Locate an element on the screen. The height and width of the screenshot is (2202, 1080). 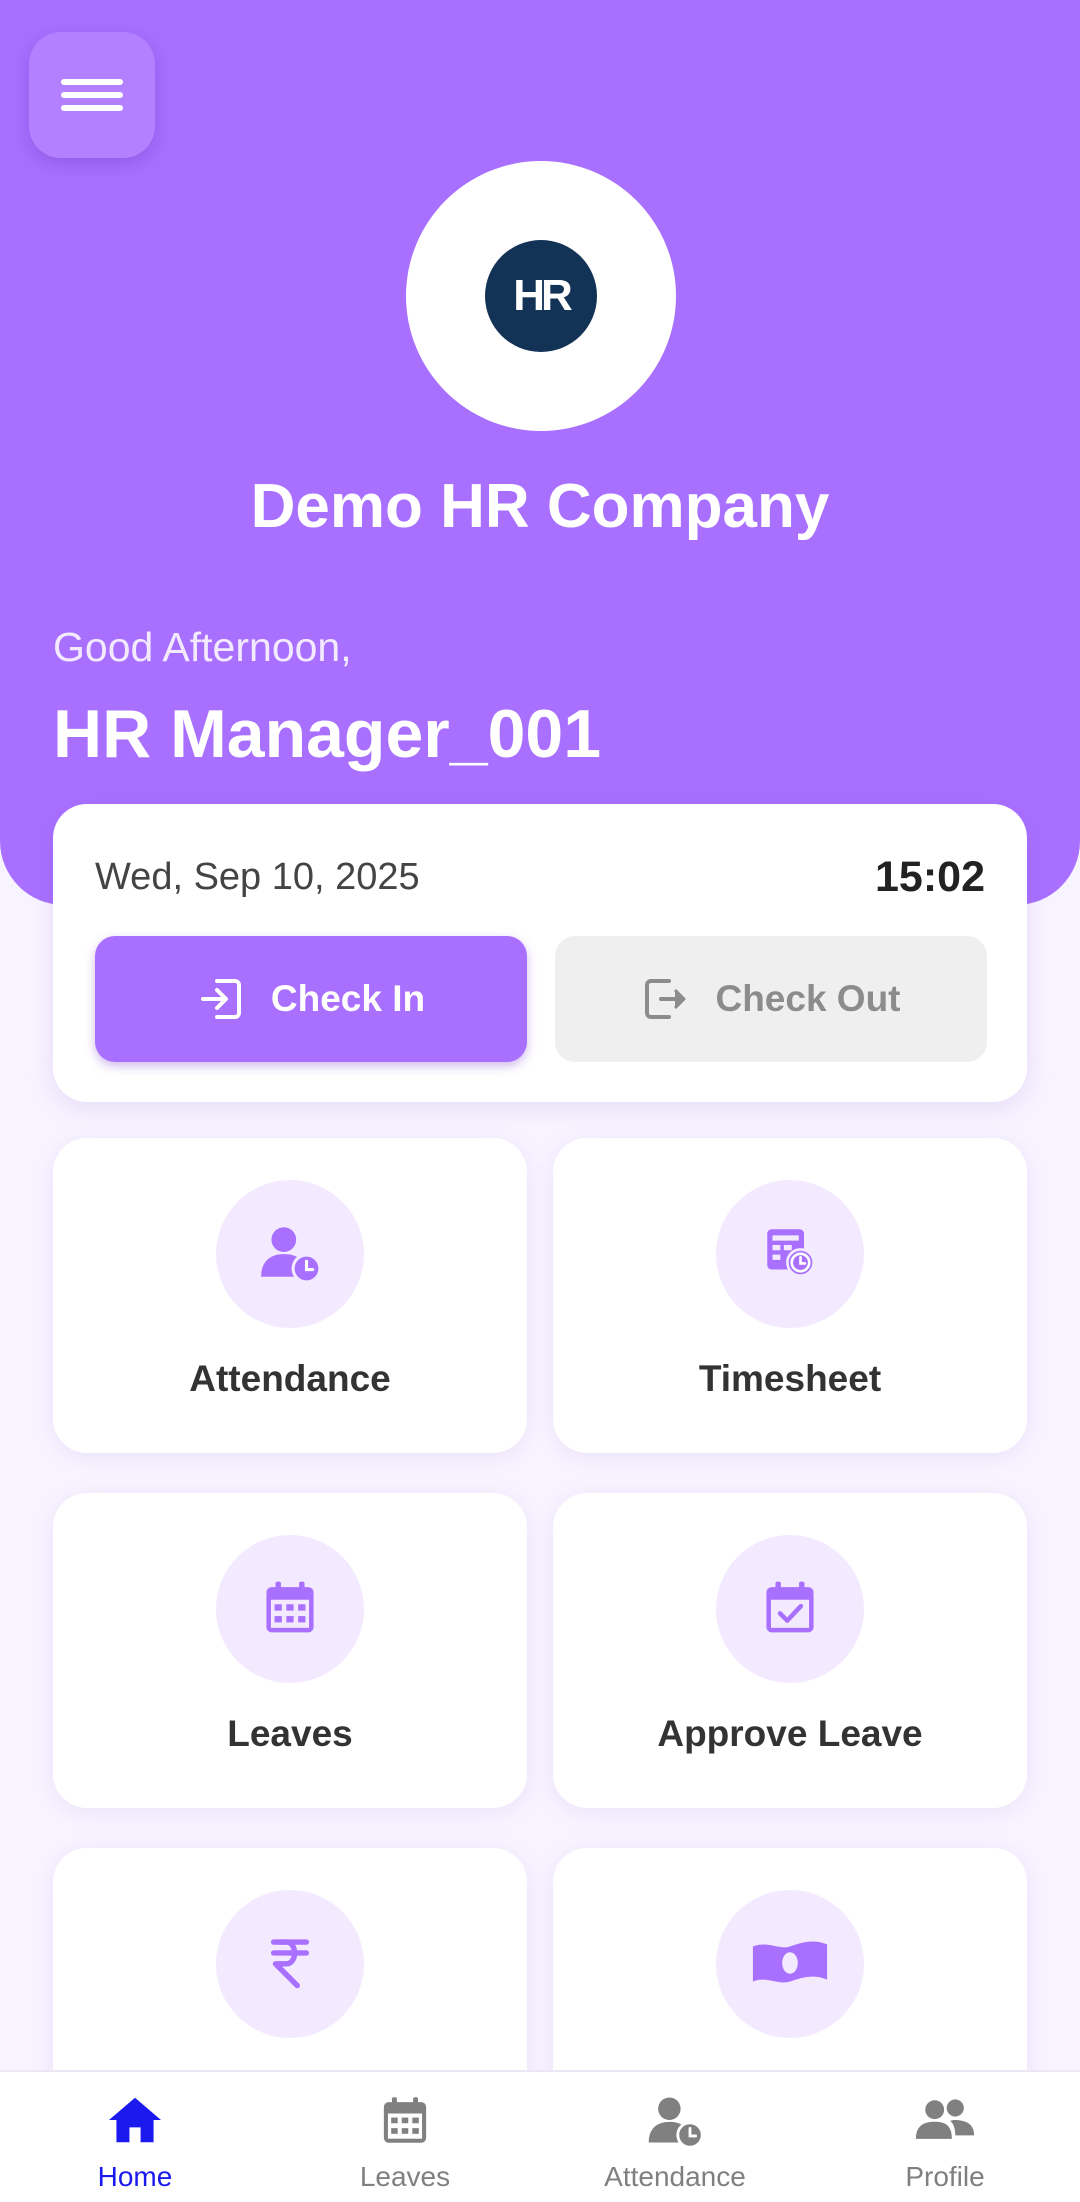
calendar-check-icon is located at coordinates (790, 1609).